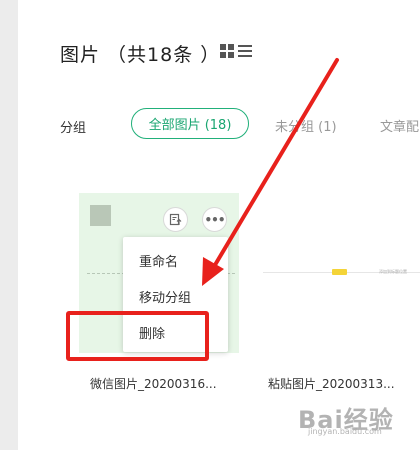 This screenshot has height=450, width=420. I want to click on export-icon, so click(175, 219).